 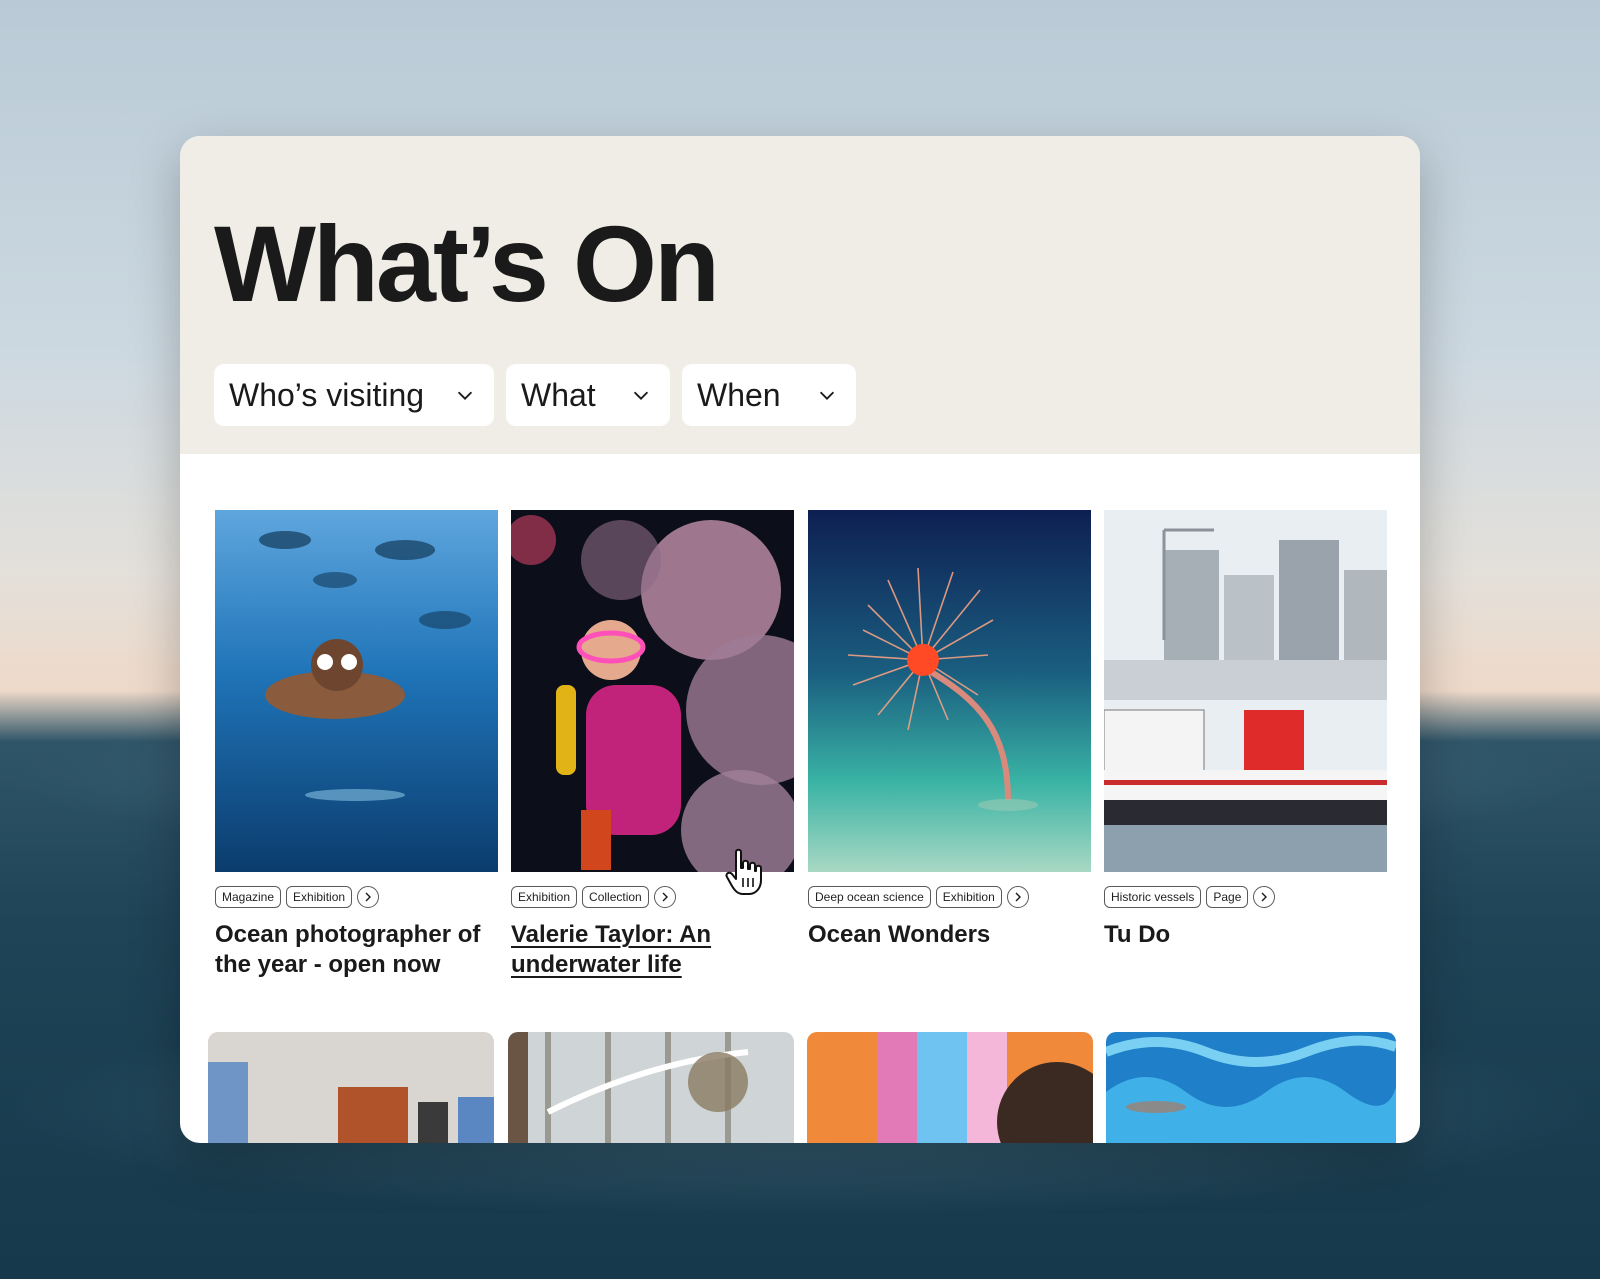 What do you see at coordinates (558, 394) in the screenshot?
I see `filter-label: What` at bounding box center [558, 394].